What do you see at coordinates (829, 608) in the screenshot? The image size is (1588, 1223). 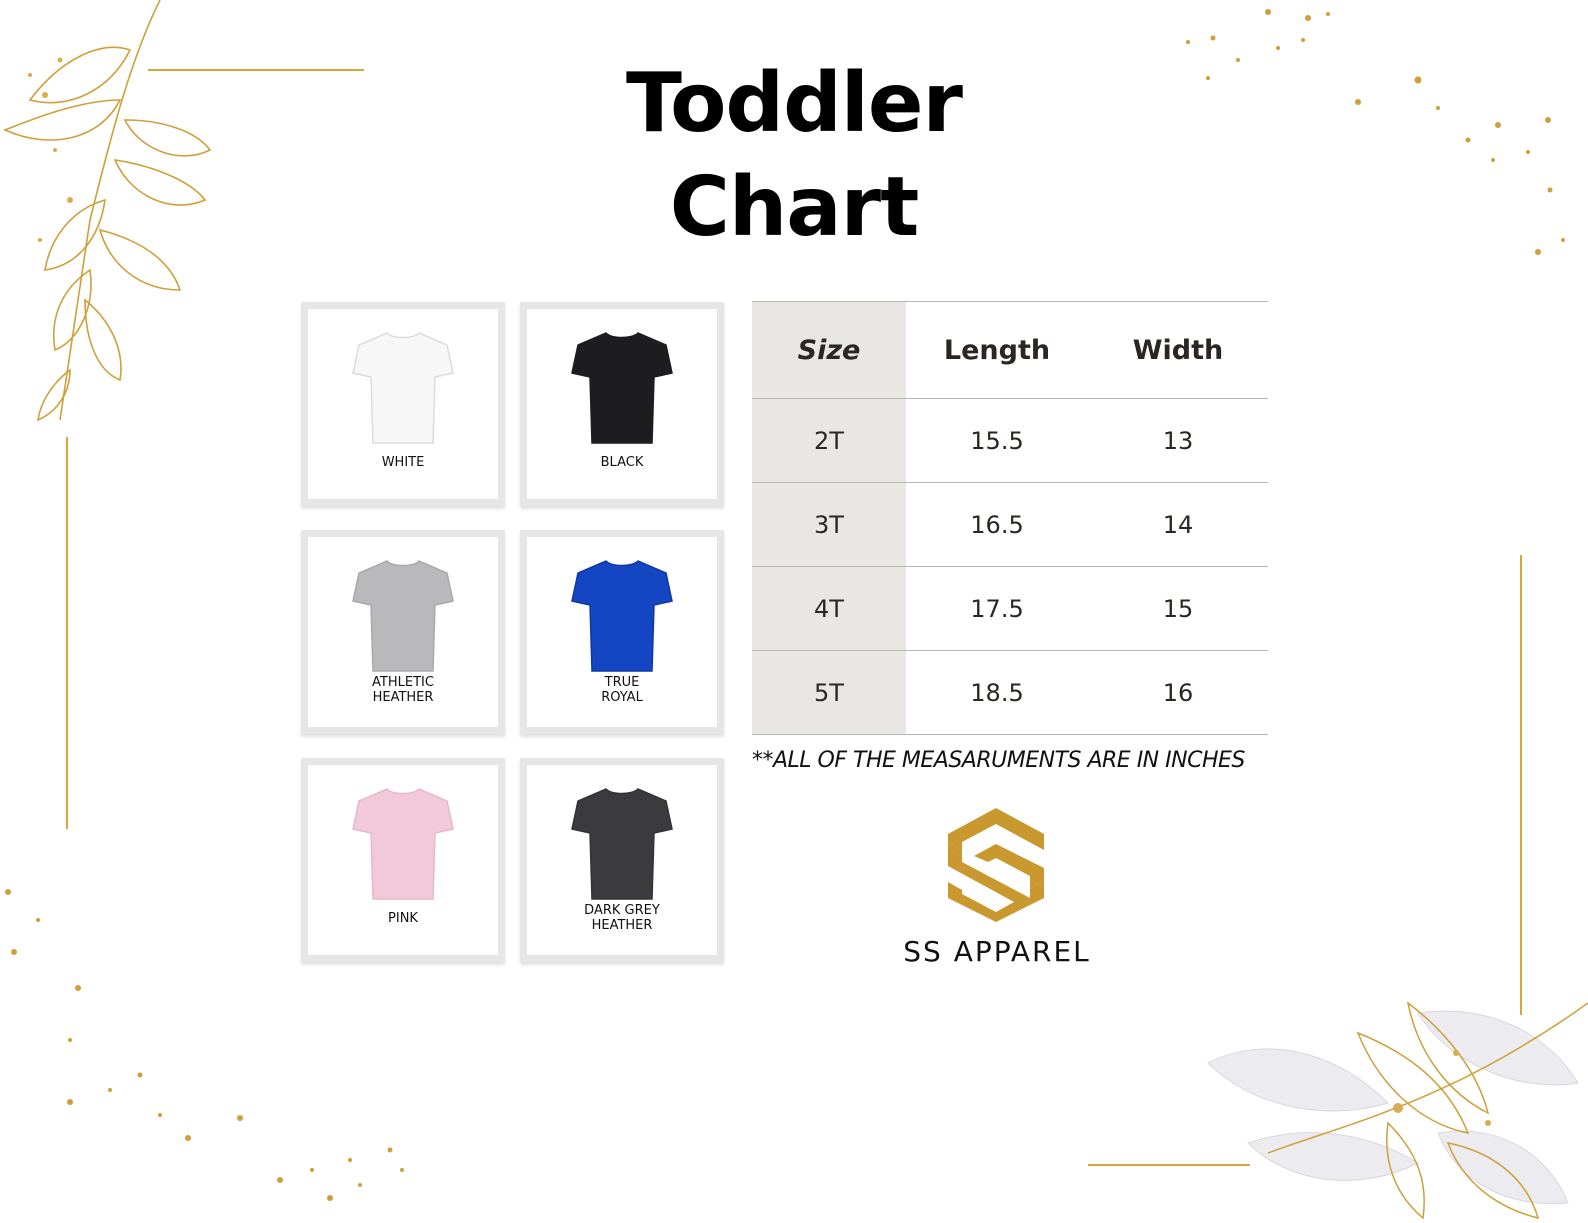 I see `cell-size: 4T` at bounding box center [829, 608].